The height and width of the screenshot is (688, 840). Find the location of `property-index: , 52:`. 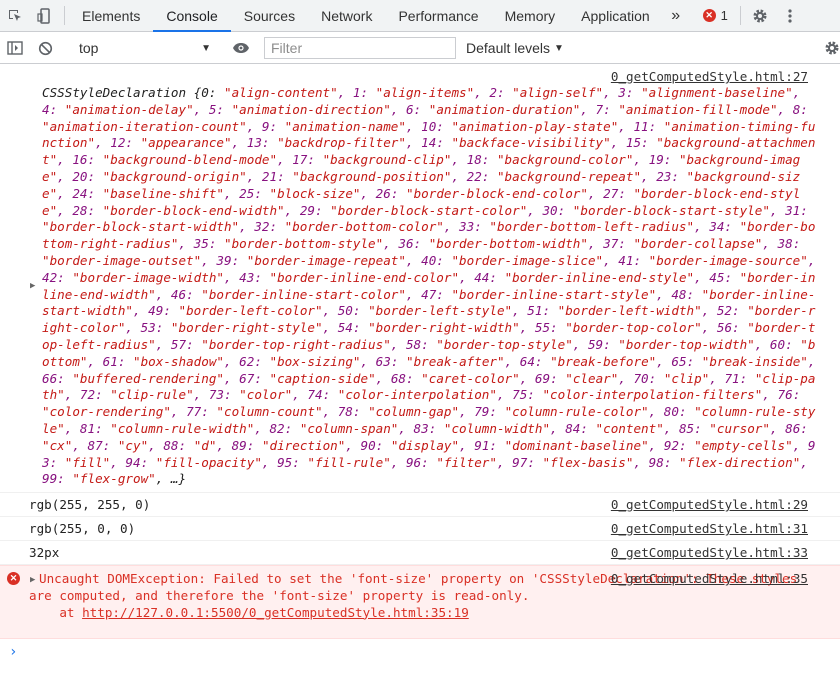

property-index: , 52: is located at coordinates (724, 311).